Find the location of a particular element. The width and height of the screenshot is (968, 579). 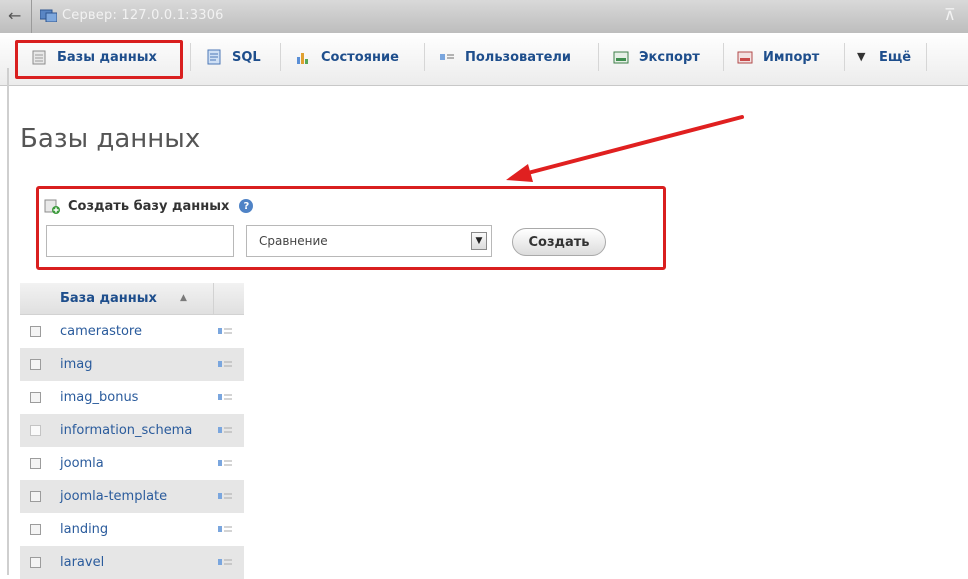

dropdown-arrow-icon: ▼ is located at coordinates (479, 241).